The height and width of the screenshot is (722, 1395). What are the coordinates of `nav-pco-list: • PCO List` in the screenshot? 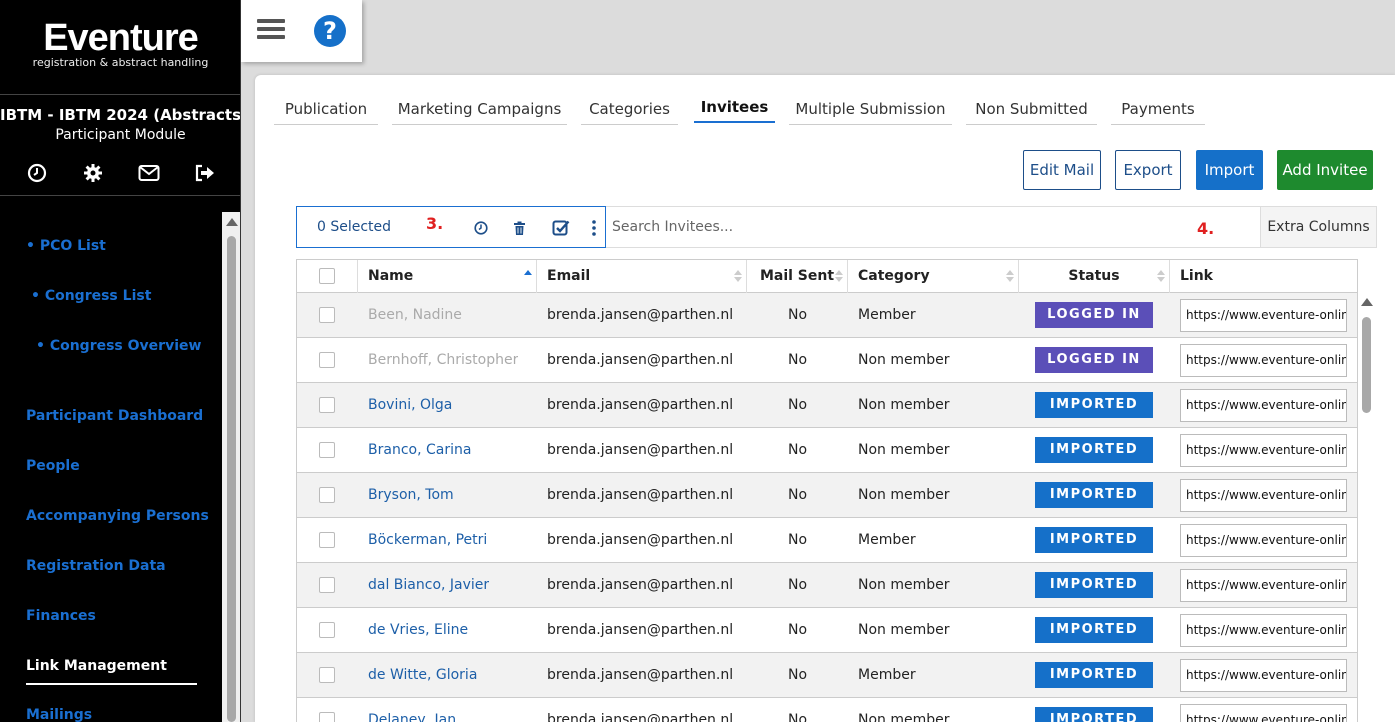 It's located at (66, 246).